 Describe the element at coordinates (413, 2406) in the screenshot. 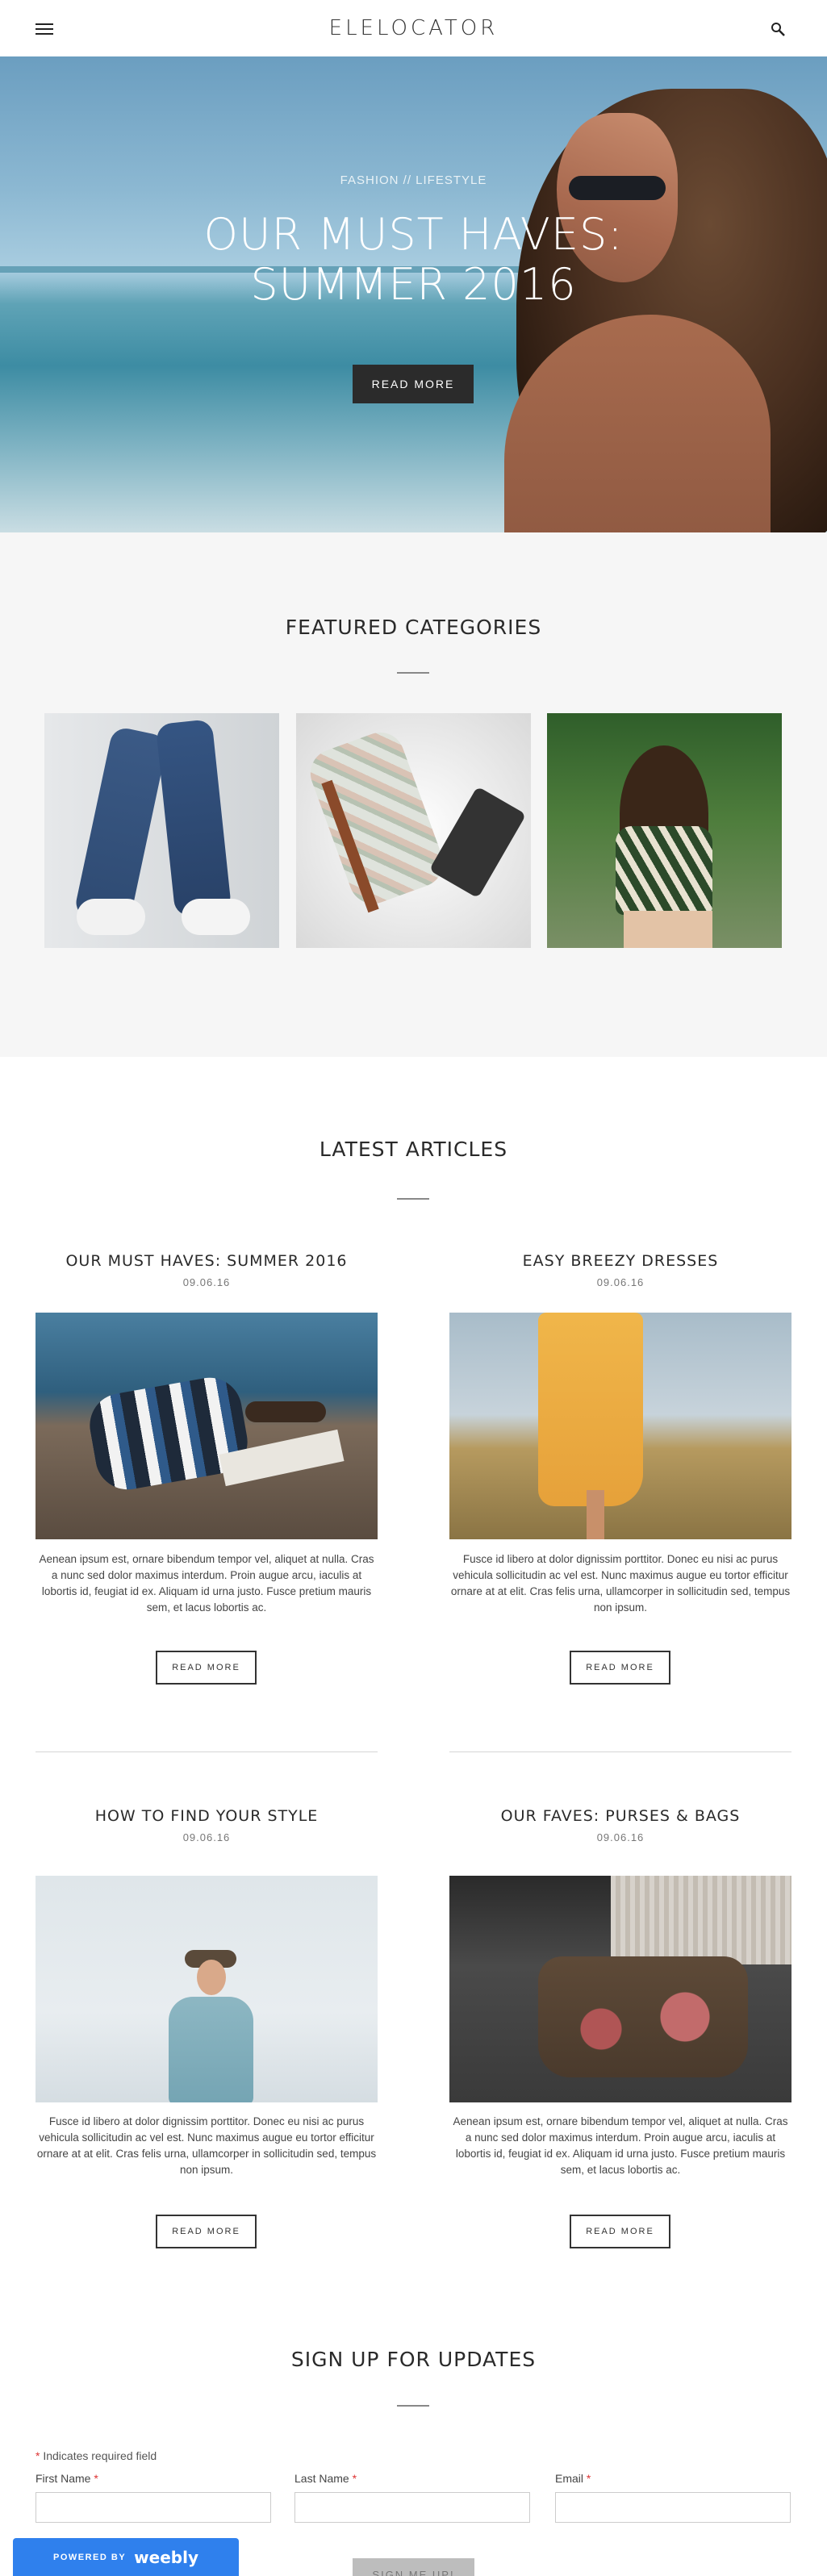

I see `signup-title-rule` at that location.